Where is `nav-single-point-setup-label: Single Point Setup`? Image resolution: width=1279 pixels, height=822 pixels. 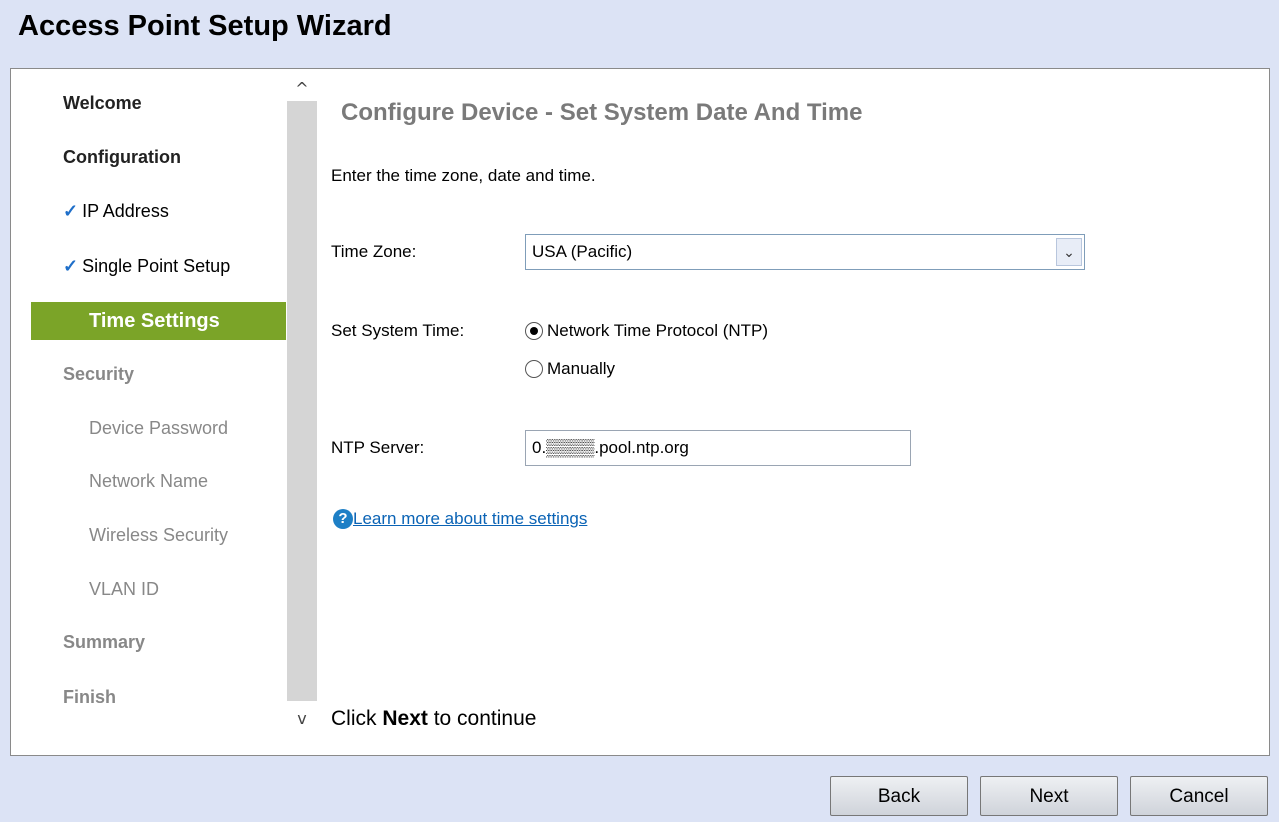 nav-single-point-setup-label: Single Point Setup is located at coordinates (156, 266).